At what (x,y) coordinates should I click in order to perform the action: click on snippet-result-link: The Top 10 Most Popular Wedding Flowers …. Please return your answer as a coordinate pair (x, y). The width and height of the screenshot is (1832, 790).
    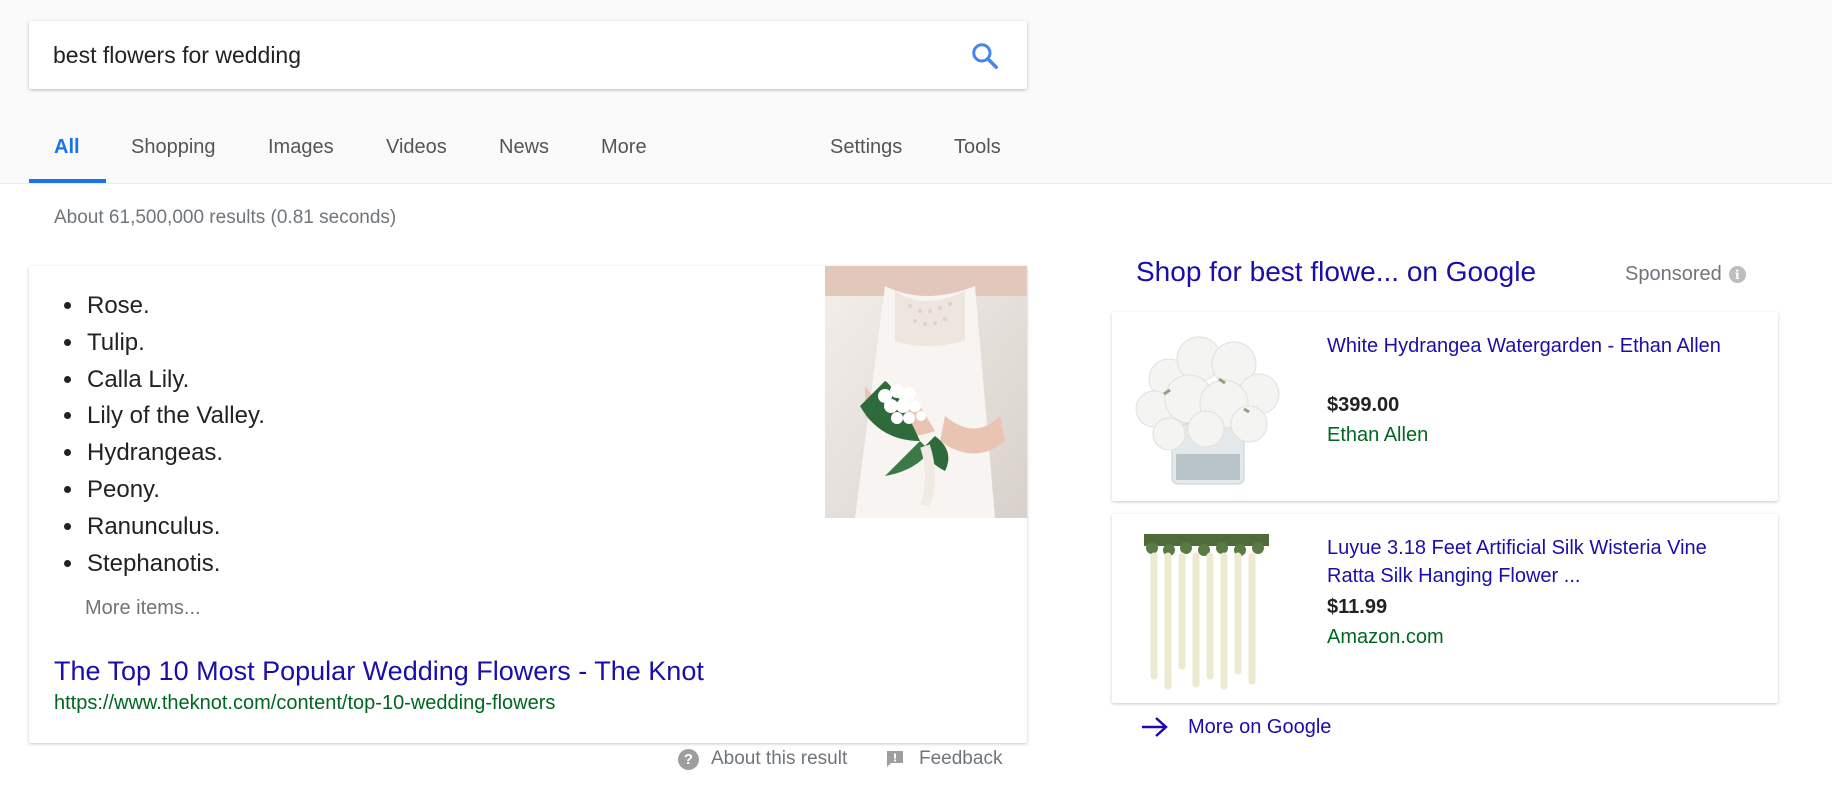
    Looking at the image, I should click on (379, 671).